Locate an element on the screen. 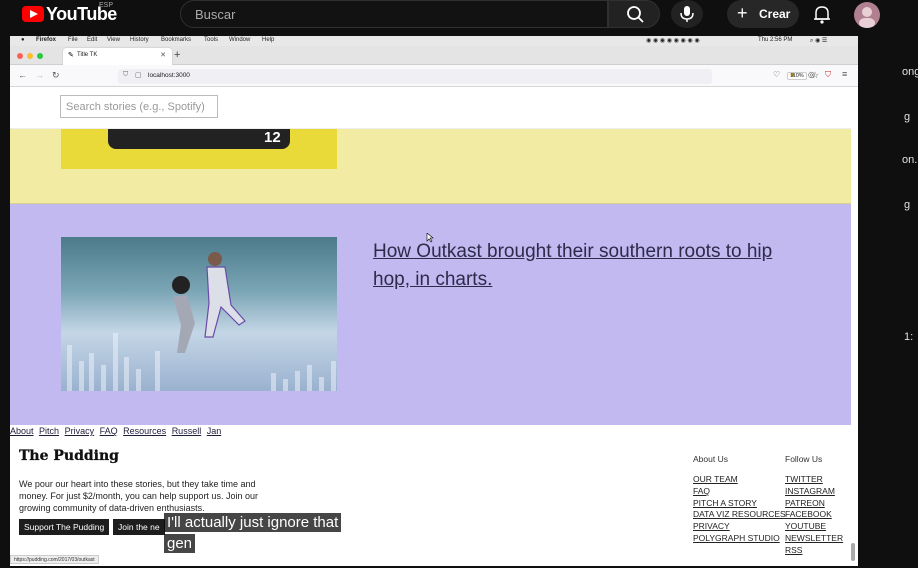 This screenshot has height=568, width=918. footer-link-pitch: Pitch is located at coordinates (49, 431).